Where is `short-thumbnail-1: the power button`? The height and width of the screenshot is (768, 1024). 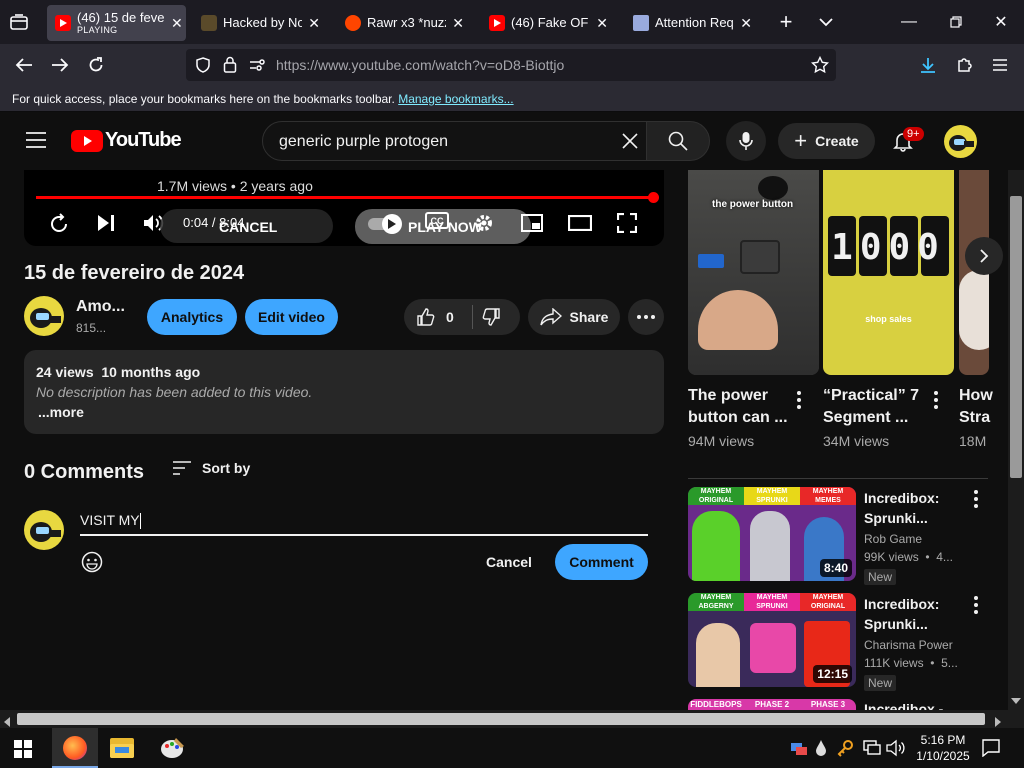
short-thumbnail-1: the power button is located at coordinates (753, 272).